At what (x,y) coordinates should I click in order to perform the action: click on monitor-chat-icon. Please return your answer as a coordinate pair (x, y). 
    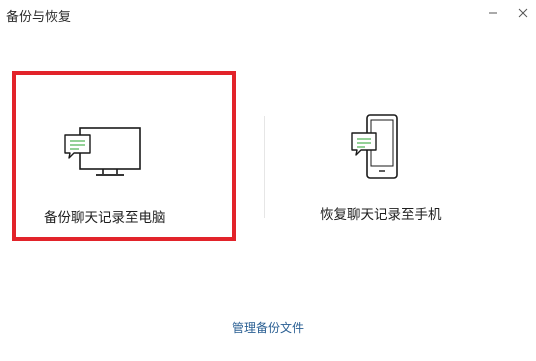
    Looking at the image, I should click on (102, 151).